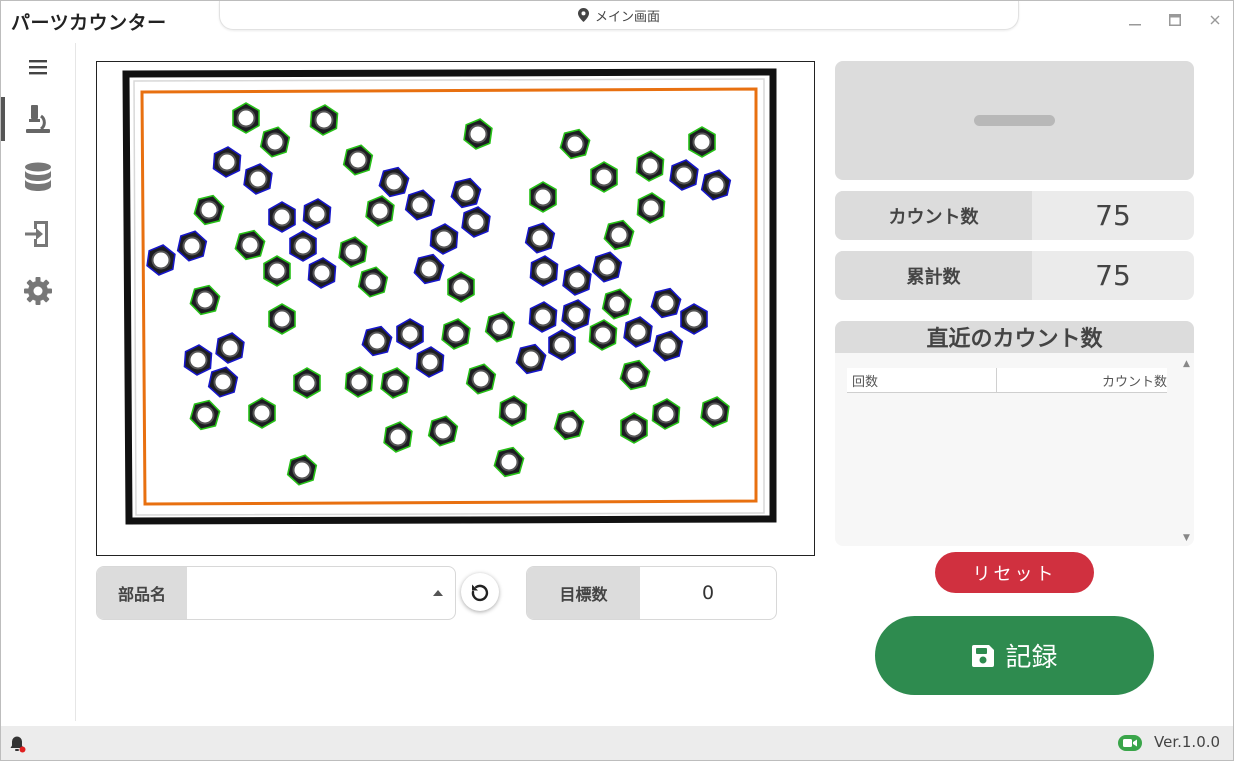 This screenshot has width=1234, height=761. I want to click on part-name-label: 部品名, so click(142, 593).